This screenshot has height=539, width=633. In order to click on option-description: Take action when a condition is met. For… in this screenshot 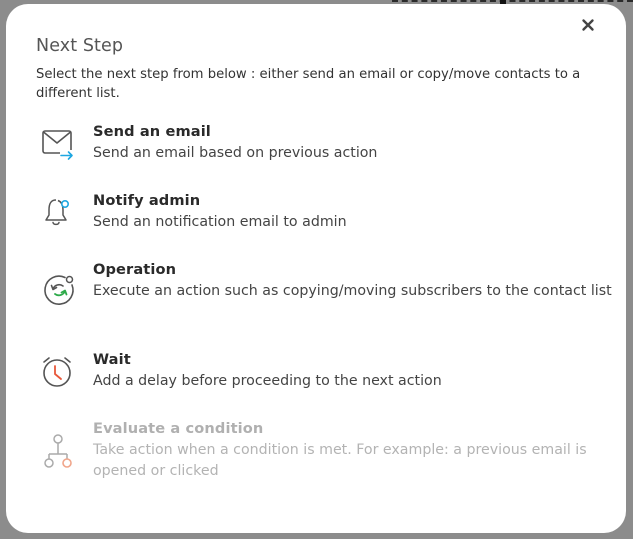, I will do `click(340, 460)`.